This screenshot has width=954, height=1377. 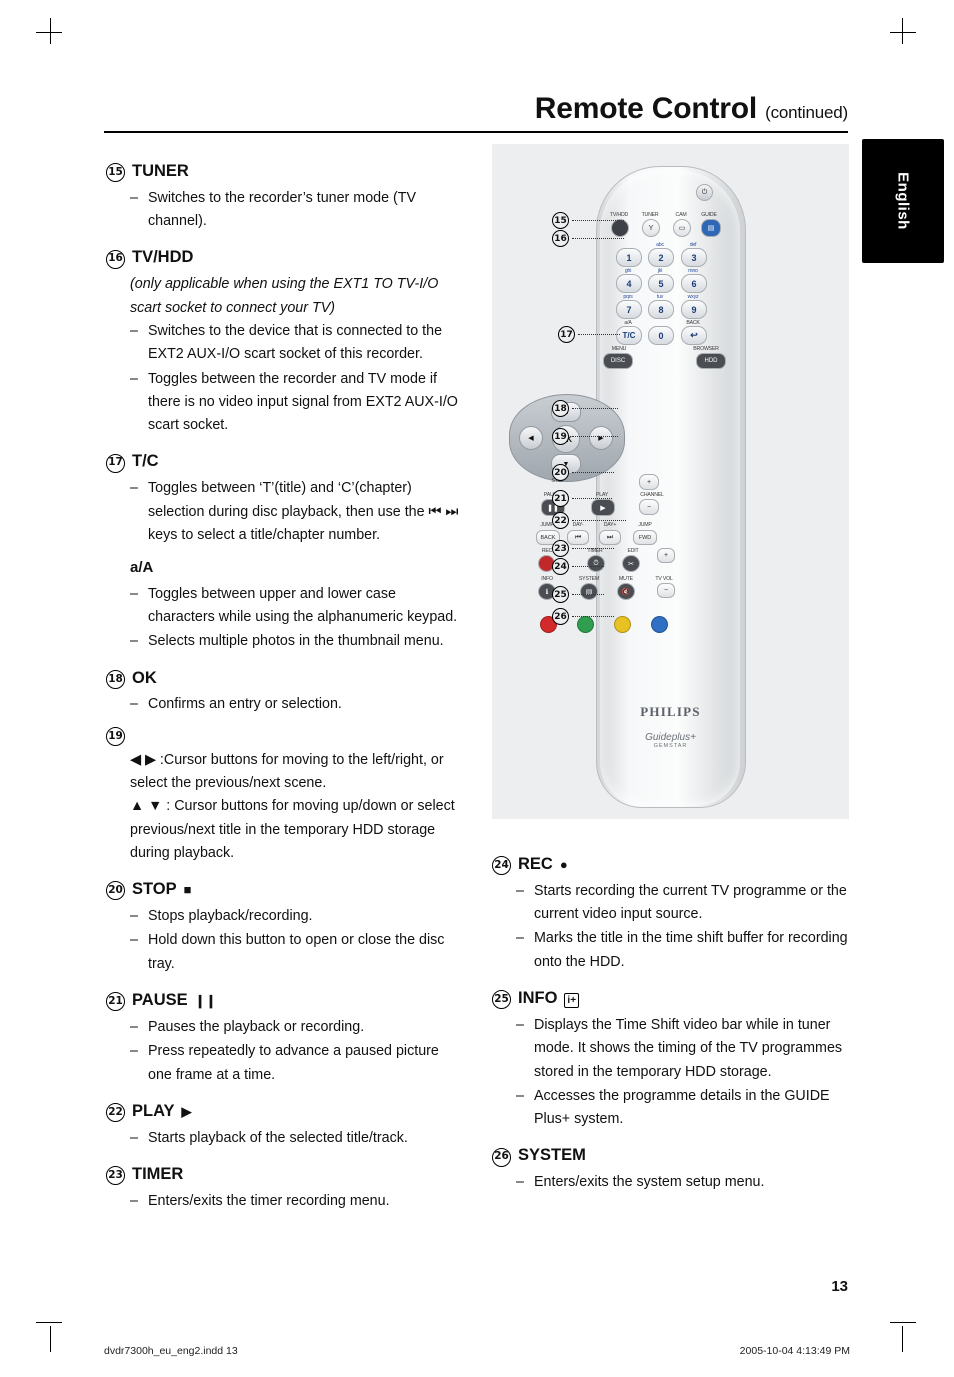 I want to click on bullet-text: Enters/exits the timer recording menu., so click(x=269, y=1200).